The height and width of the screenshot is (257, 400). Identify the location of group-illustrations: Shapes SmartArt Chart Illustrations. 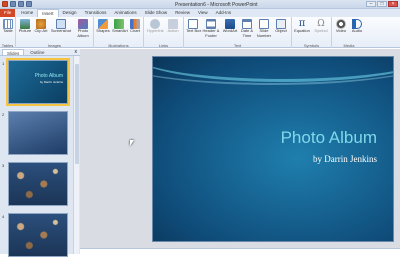
(119, 32).